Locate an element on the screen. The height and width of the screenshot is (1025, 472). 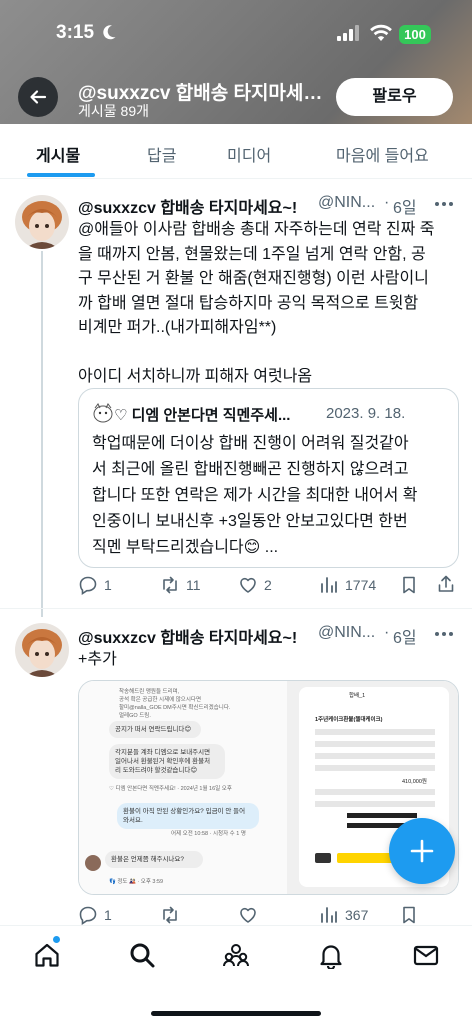
repost-count: 11 is located at coordinates (193, 585).